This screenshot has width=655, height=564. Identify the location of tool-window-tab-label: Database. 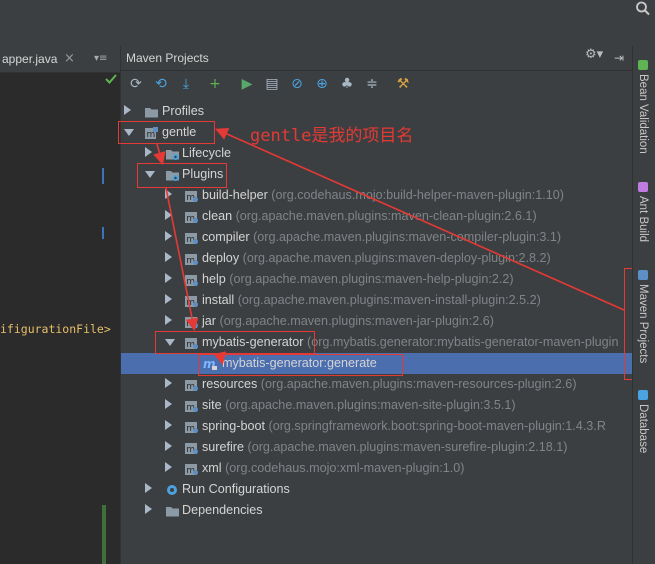
(643, 429).